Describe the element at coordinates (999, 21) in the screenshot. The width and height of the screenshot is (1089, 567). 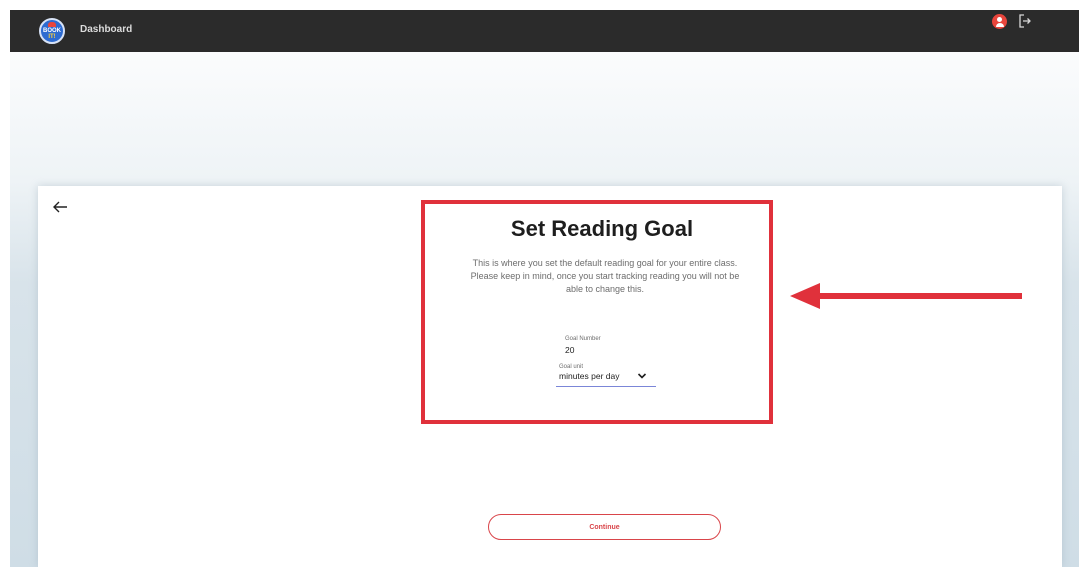
I see `user-avatar-icon` at that location.